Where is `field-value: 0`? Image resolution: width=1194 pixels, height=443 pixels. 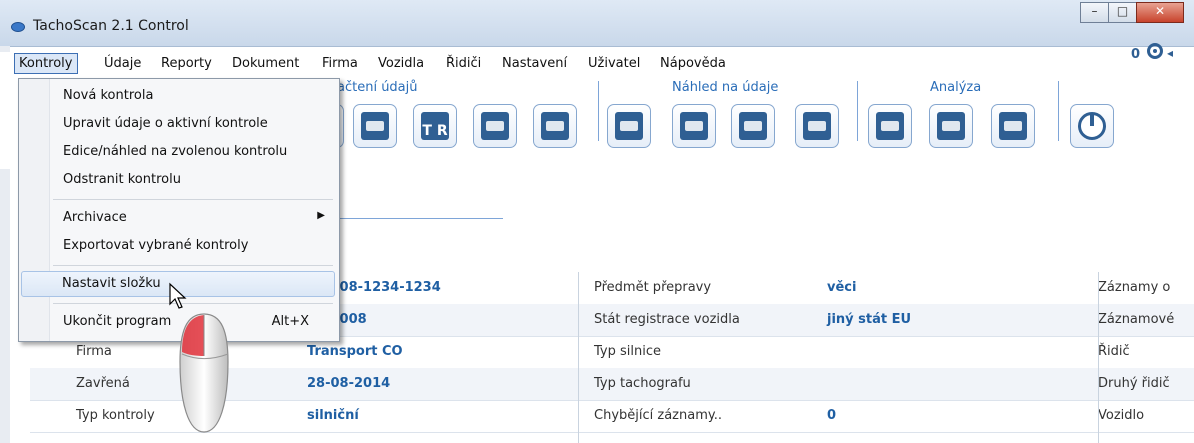
field-value: 0 is located at coordinates (832, 415).